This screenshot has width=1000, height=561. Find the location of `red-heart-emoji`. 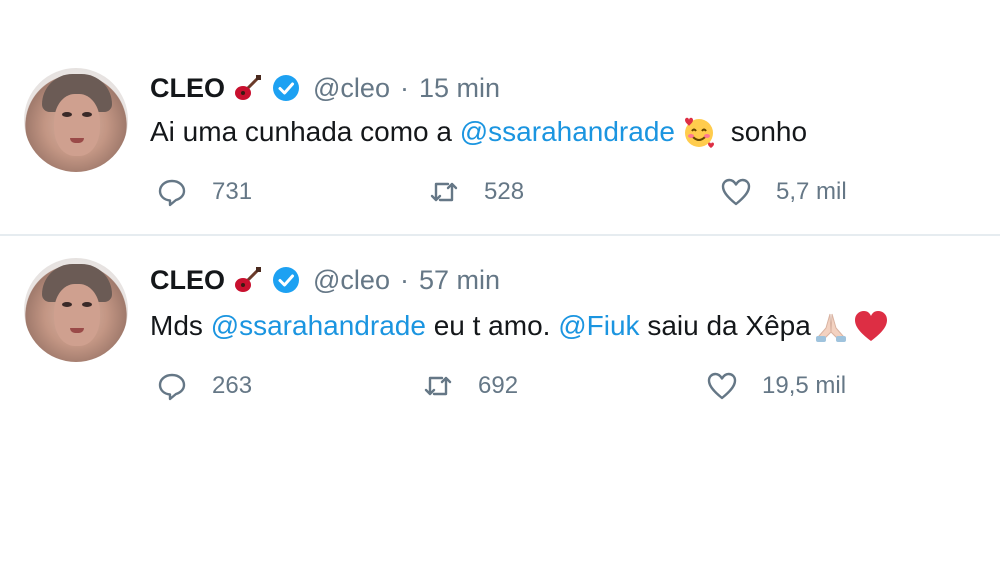

red-heart-emoji is located at coordinates (870, 326).